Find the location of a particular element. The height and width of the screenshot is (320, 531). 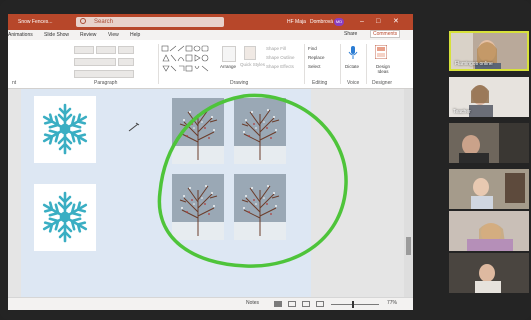

participant-video: Teacher is located at coordinates (489, 97).